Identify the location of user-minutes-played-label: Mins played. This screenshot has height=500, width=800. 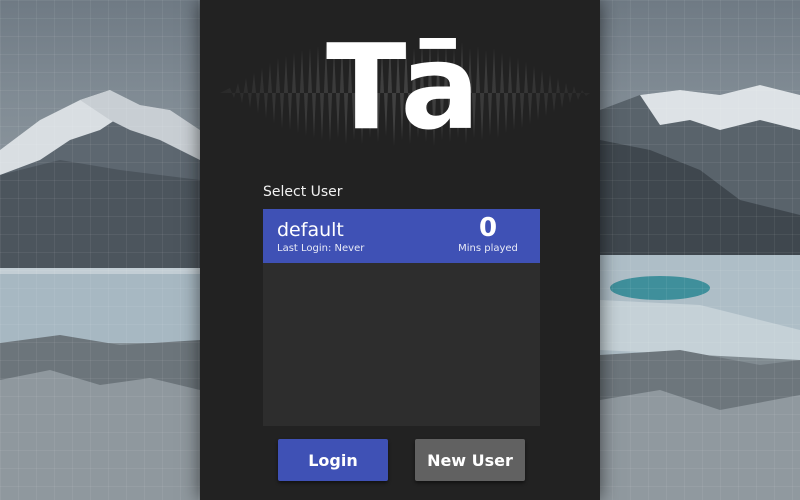
(488, 248).